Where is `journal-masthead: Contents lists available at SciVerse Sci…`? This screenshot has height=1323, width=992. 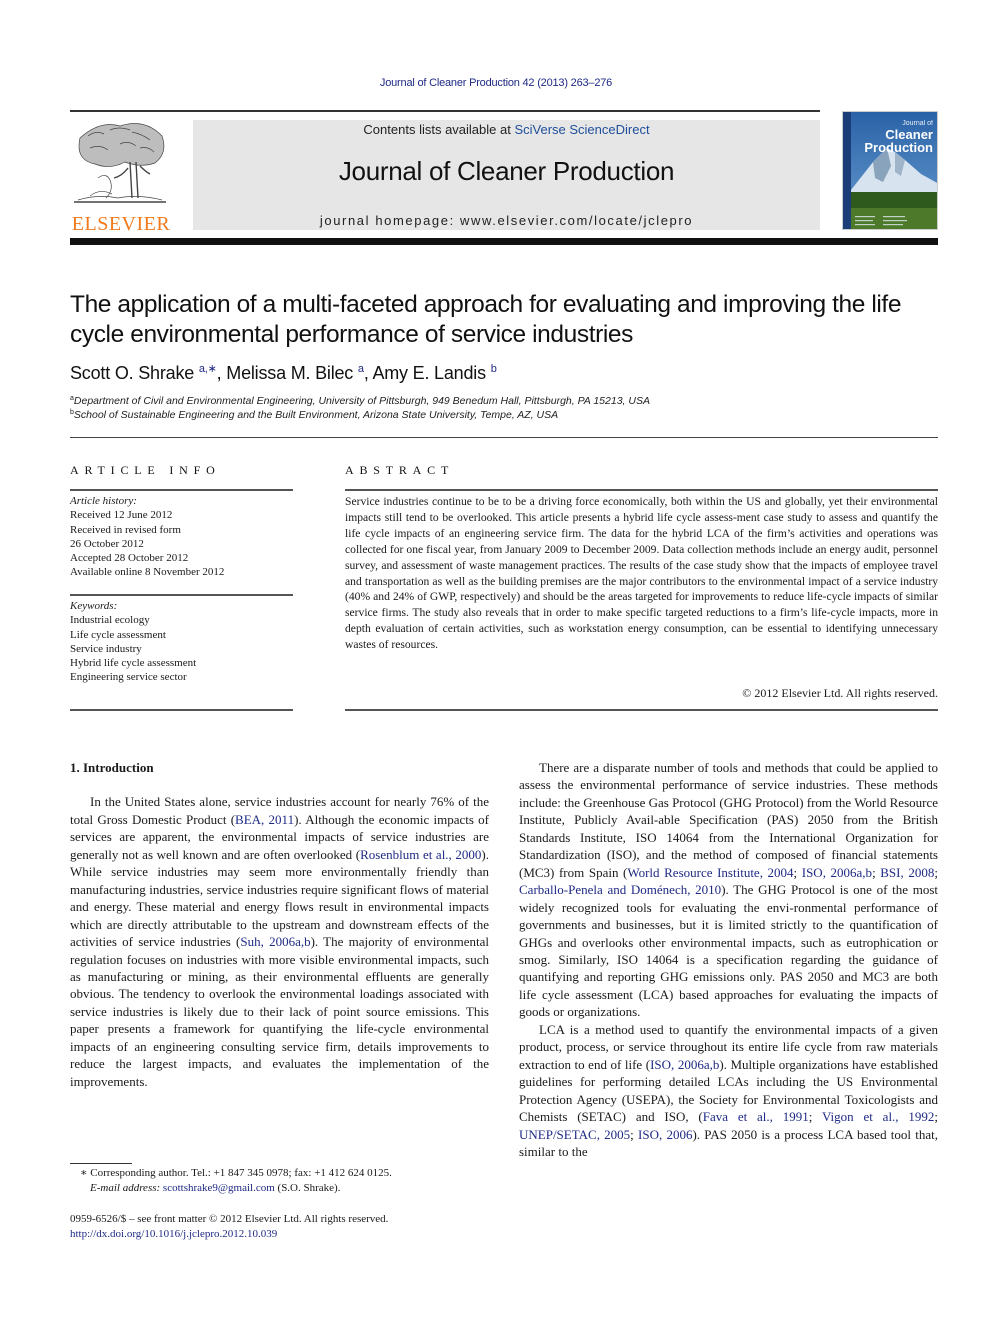 journal-masthead: Contents lists available at SciVerse Sci… is located at coordinates (506, 175).